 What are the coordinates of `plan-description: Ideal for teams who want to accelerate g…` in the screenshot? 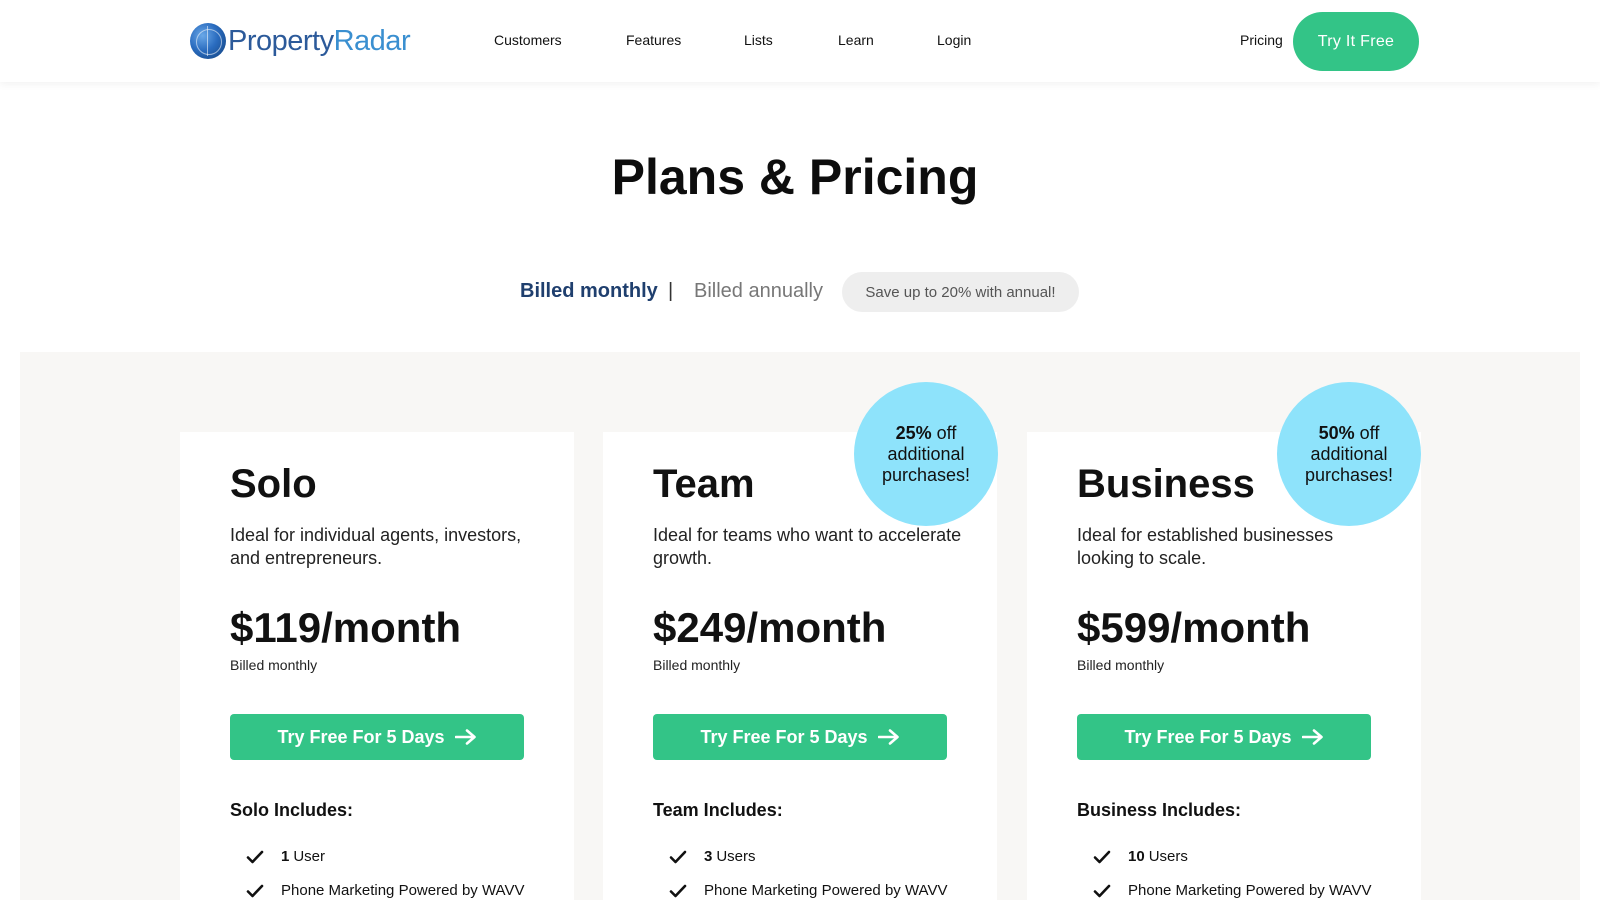 It's located at (807, 546).